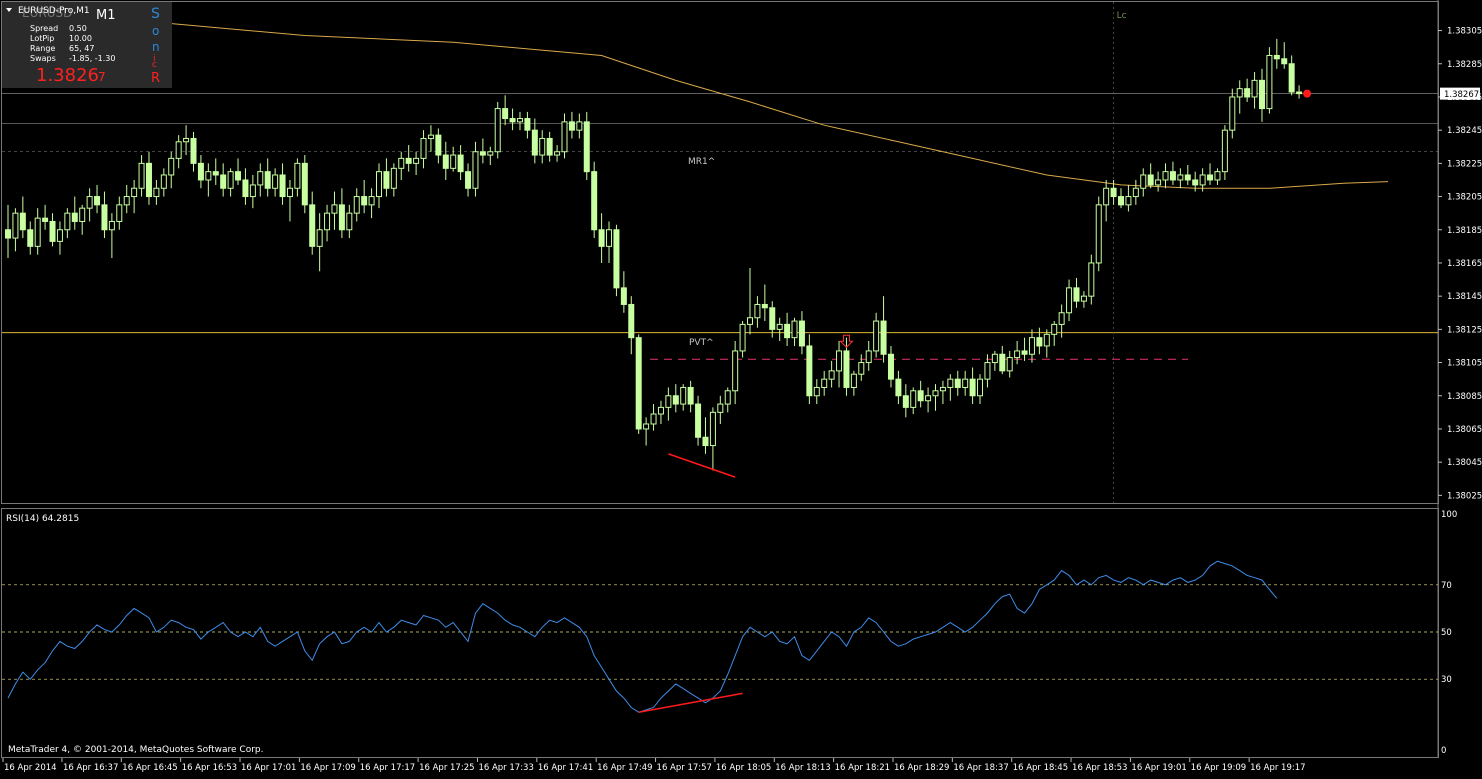 This screenshot has height=779, width=1482. I want to click on bid-price: 1.3826, so click(67, 75).